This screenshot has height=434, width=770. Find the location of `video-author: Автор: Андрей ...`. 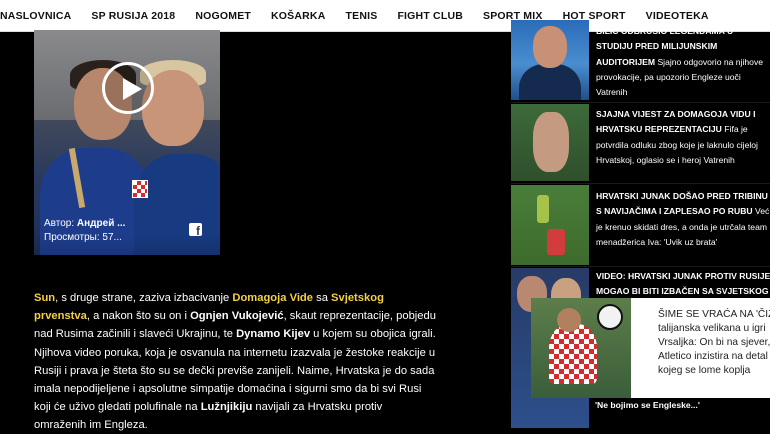

video-author: Автор: Андрей ... is located at coordinates (84, 223).